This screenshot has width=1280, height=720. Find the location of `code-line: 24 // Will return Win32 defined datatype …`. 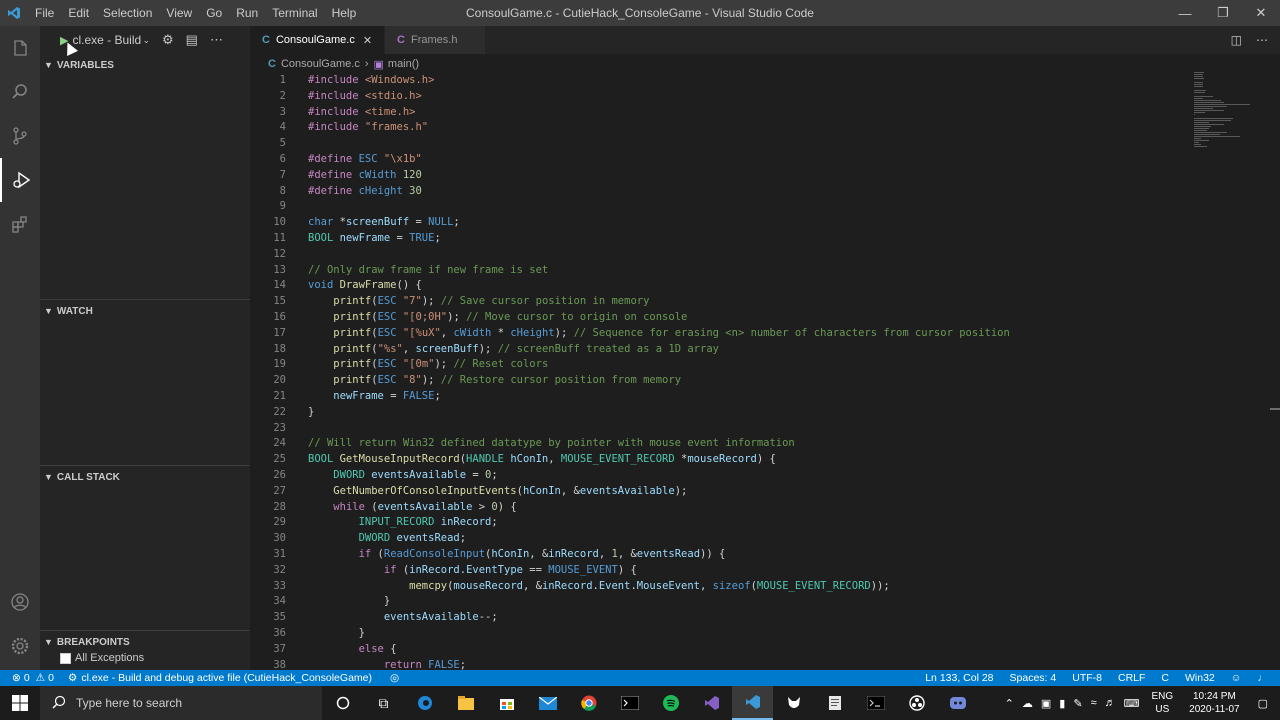

code-line: 24 // Will return Win32 defined datatype … is located at coordinates (522, 443).